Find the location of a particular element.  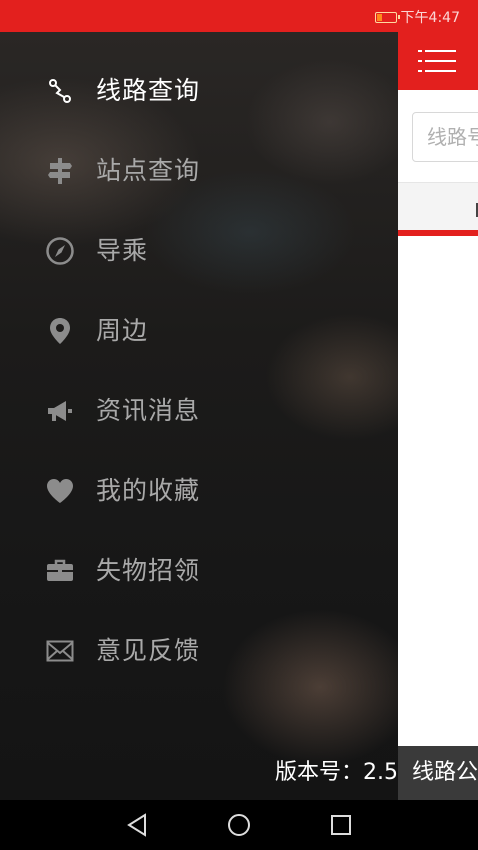

bottom-tab-bus-lines: 线路公交 is located at coordinates (438, 773).